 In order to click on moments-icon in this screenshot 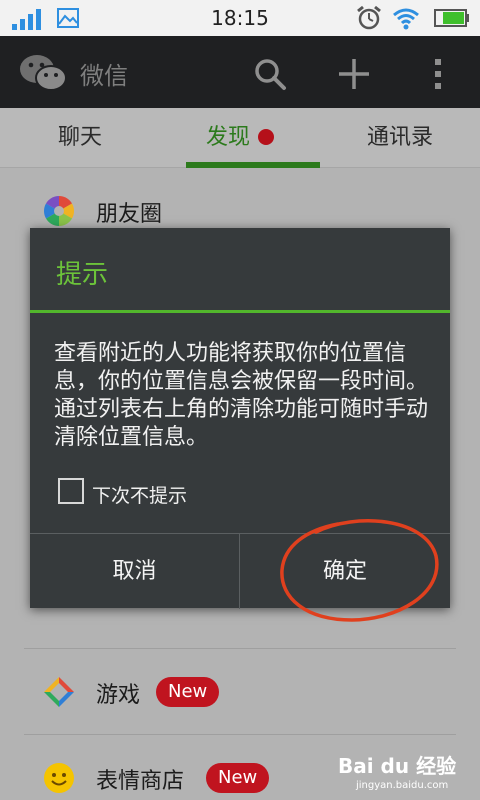, I will do `click(59, 211)`.